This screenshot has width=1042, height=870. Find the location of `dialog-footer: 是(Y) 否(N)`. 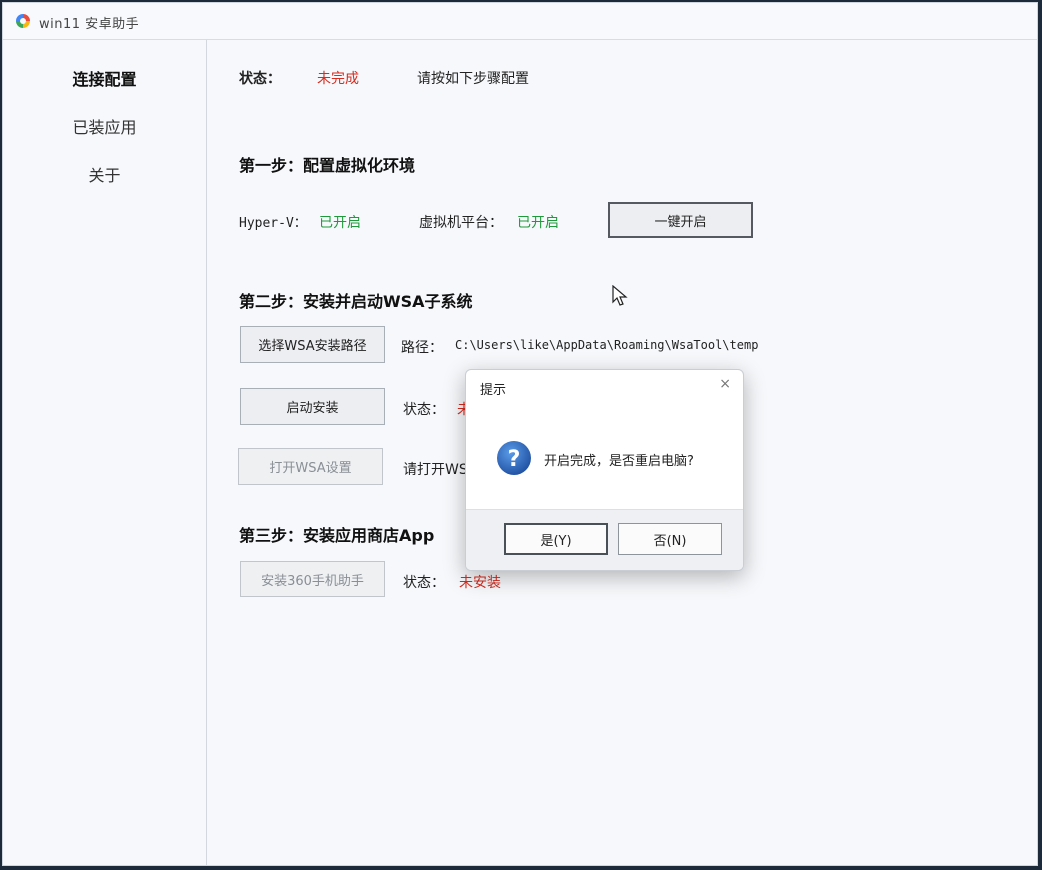

dialog-footer: 是(Y) 否(N) is located at coordinates (604, 539).